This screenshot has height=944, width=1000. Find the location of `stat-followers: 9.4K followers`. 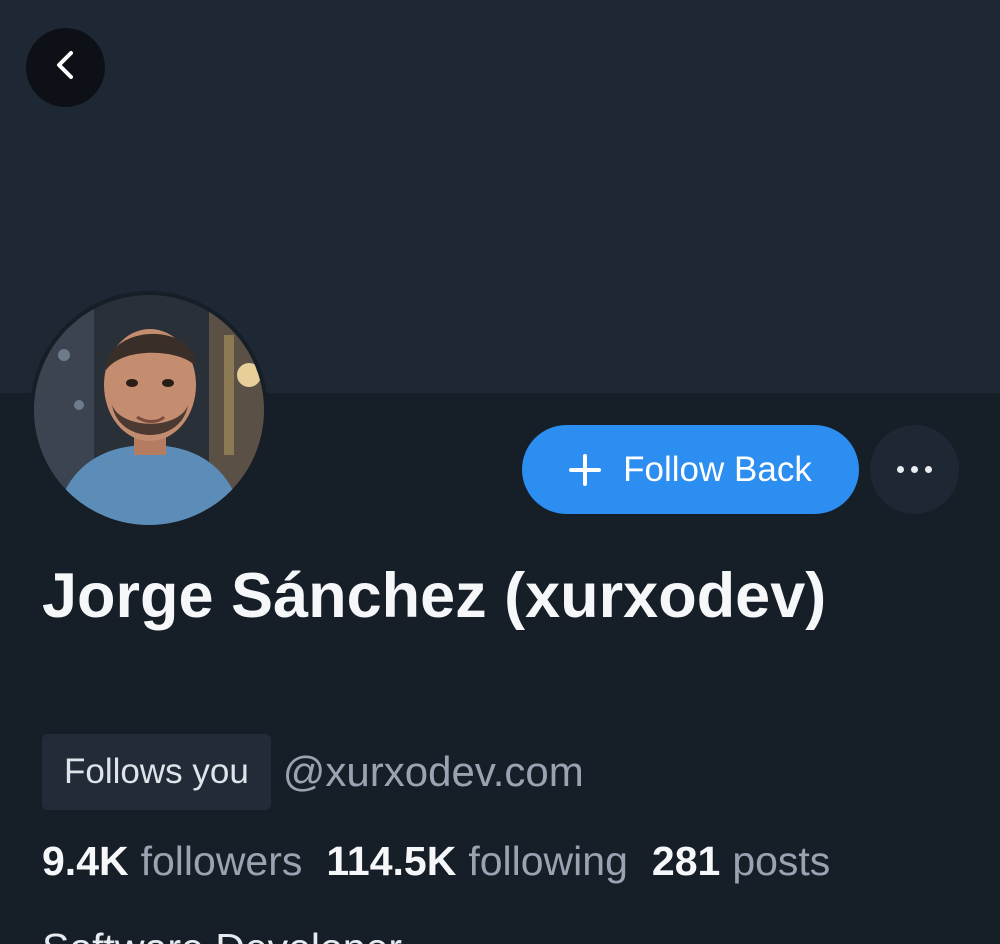

stat-followers: 9.4K followers is located at coordinates (172, 861).